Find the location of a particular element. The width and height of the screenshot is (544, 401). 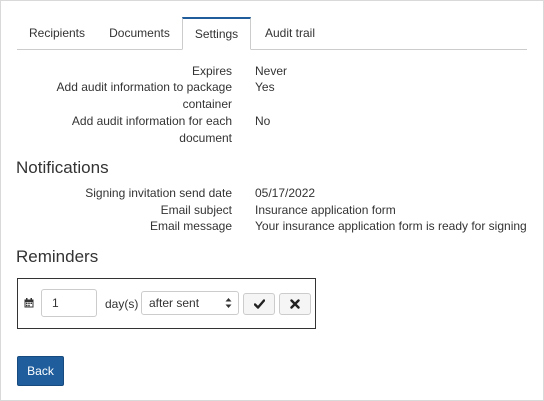

notifications-heading: Notifications is located at coordinates (62, 167).